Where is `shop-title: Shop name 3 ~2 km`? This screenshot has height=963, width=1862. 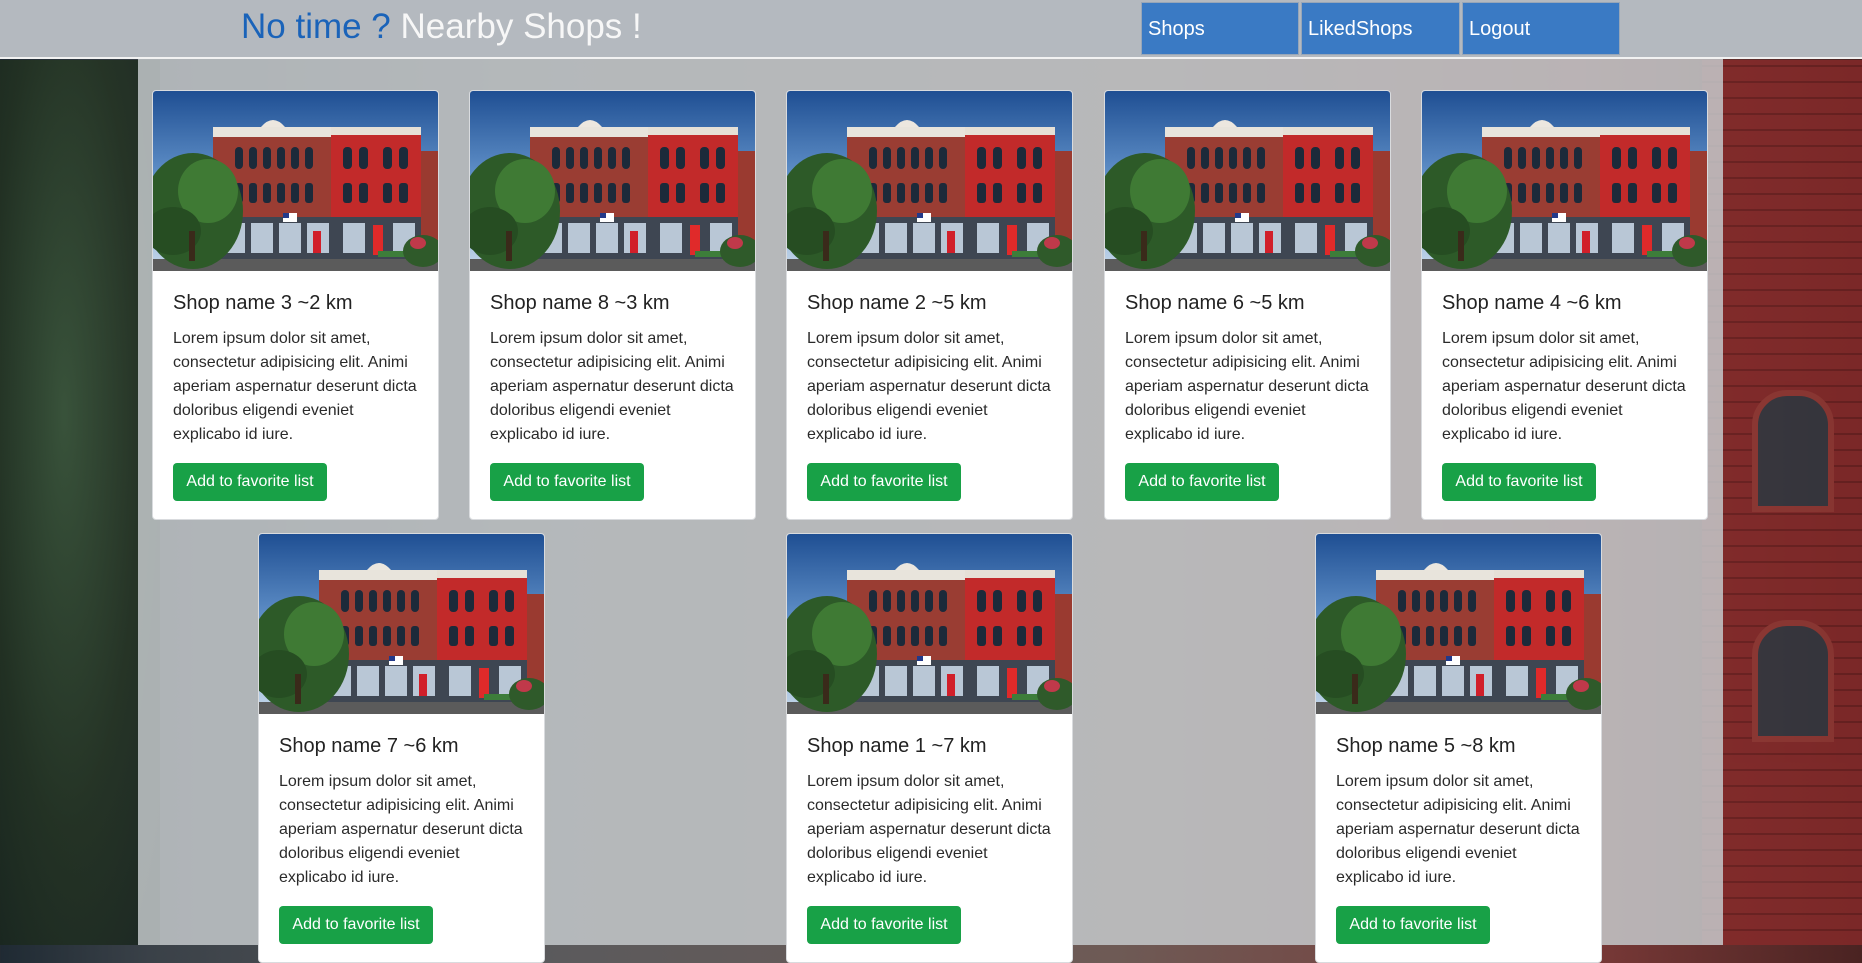
shop-title: Shop name 3 ~2 km is located at coordinates (263, 303).